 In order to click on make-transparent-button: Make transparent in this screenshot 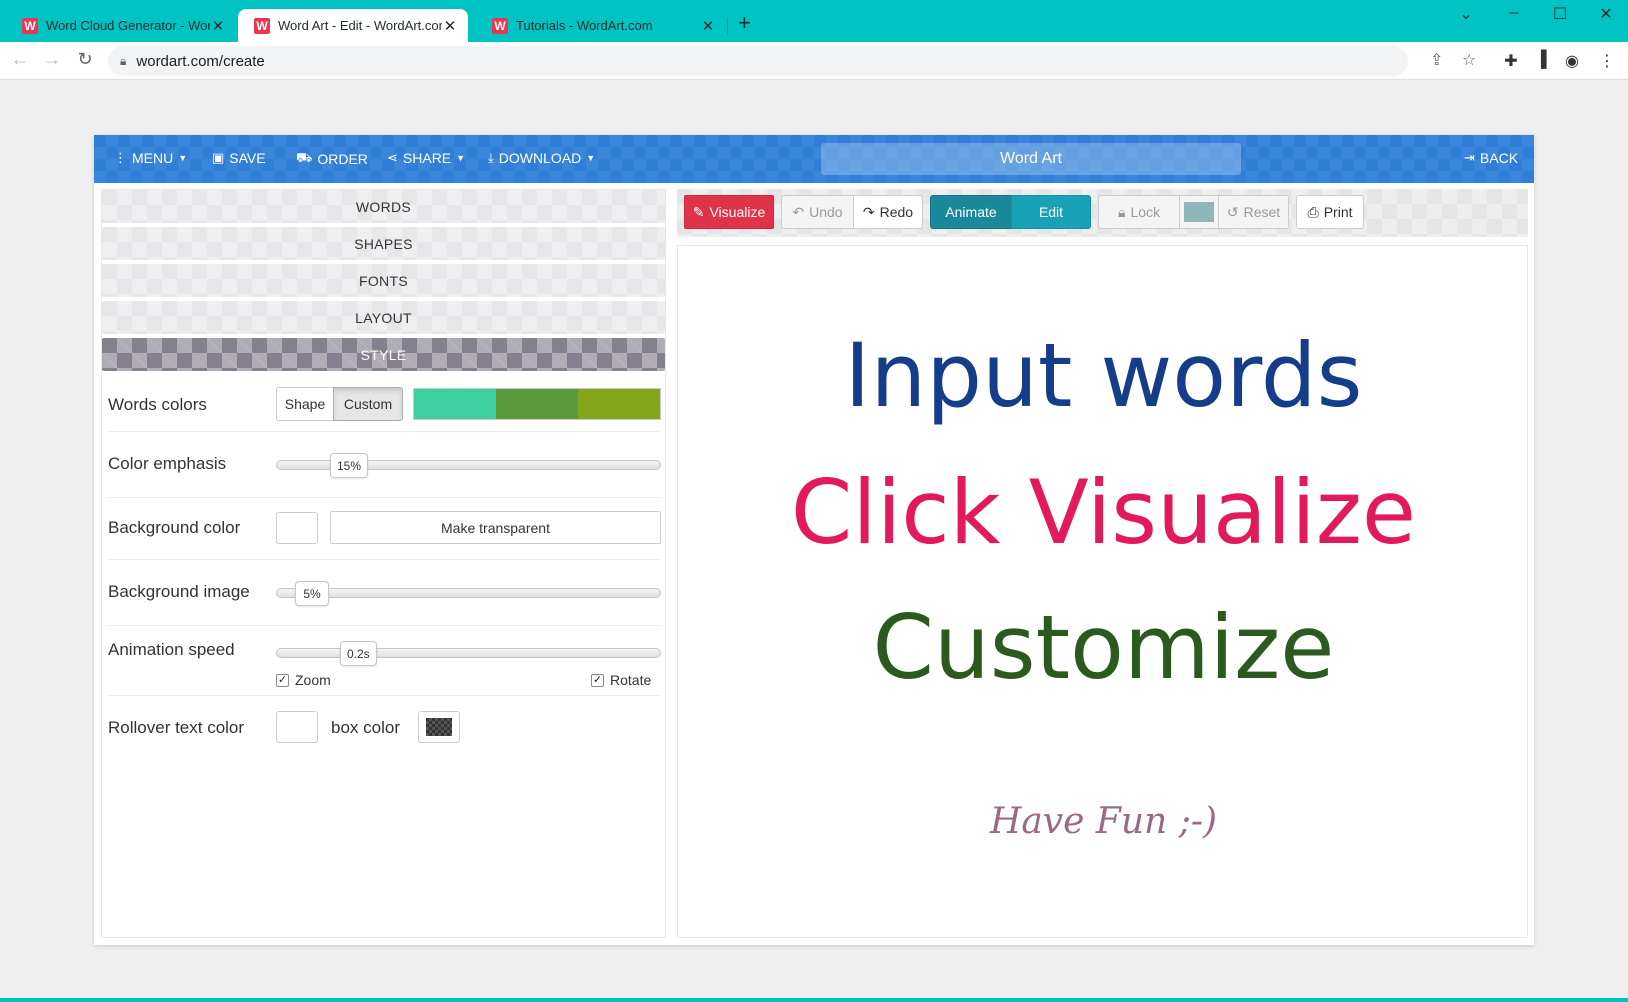, I will do `click(495, 527)`.